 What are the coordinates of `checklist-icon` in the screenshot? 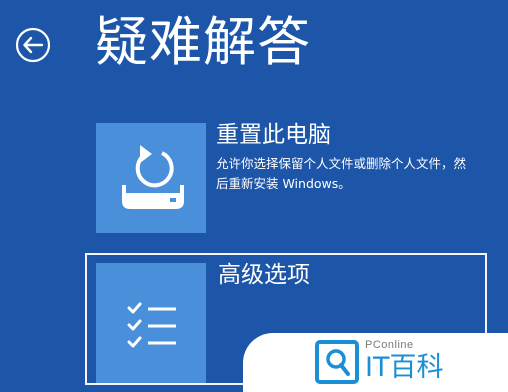 It's located at (151, 325).